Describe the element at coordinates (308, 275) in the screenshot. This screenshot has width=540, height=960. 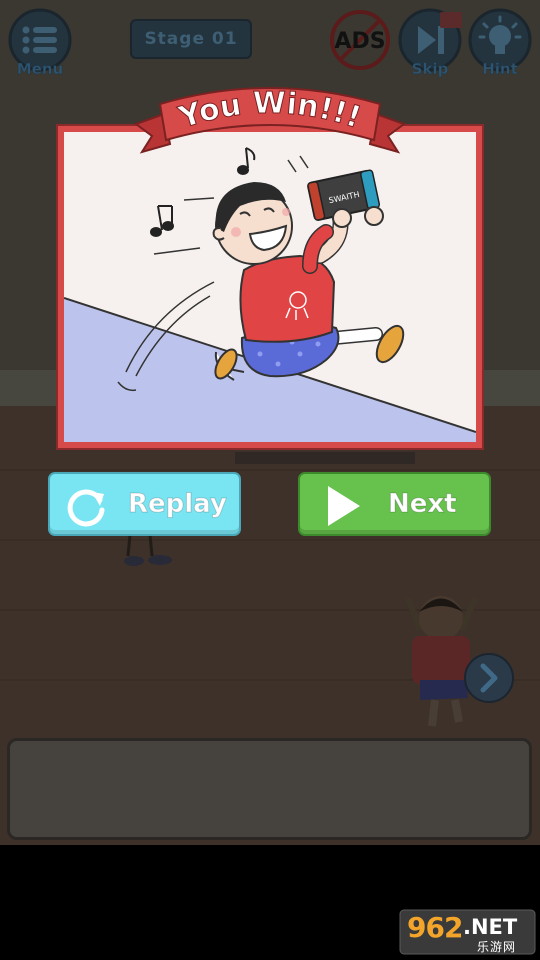
I see `happy-boy: SWAITH` at that location.